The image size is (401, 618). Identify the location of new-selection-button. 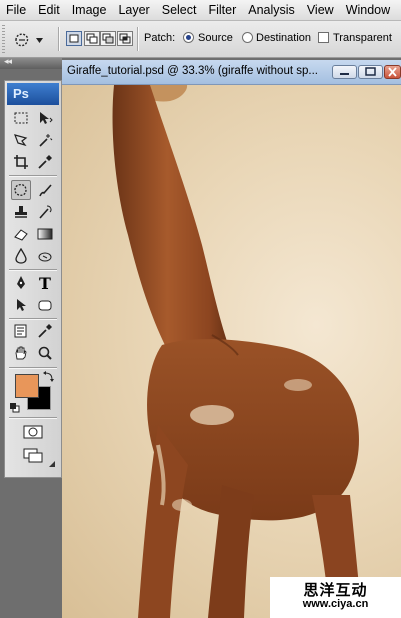
(74, 38).